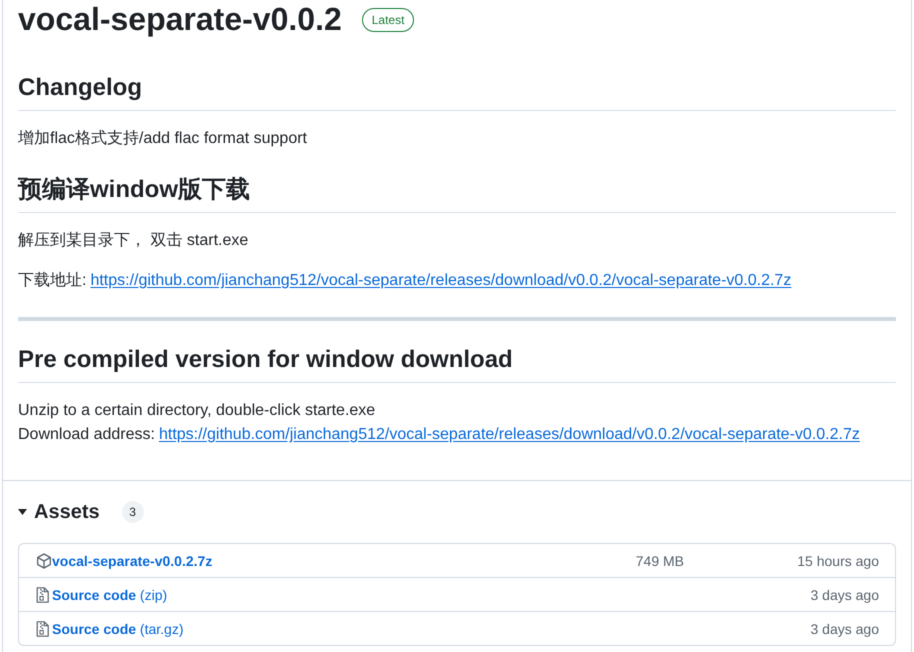 This screenshot has height=652, width=914. Describe the element at coordinates (457, 92) in the screenshot. I see `section-heading: Changelog` at that location.